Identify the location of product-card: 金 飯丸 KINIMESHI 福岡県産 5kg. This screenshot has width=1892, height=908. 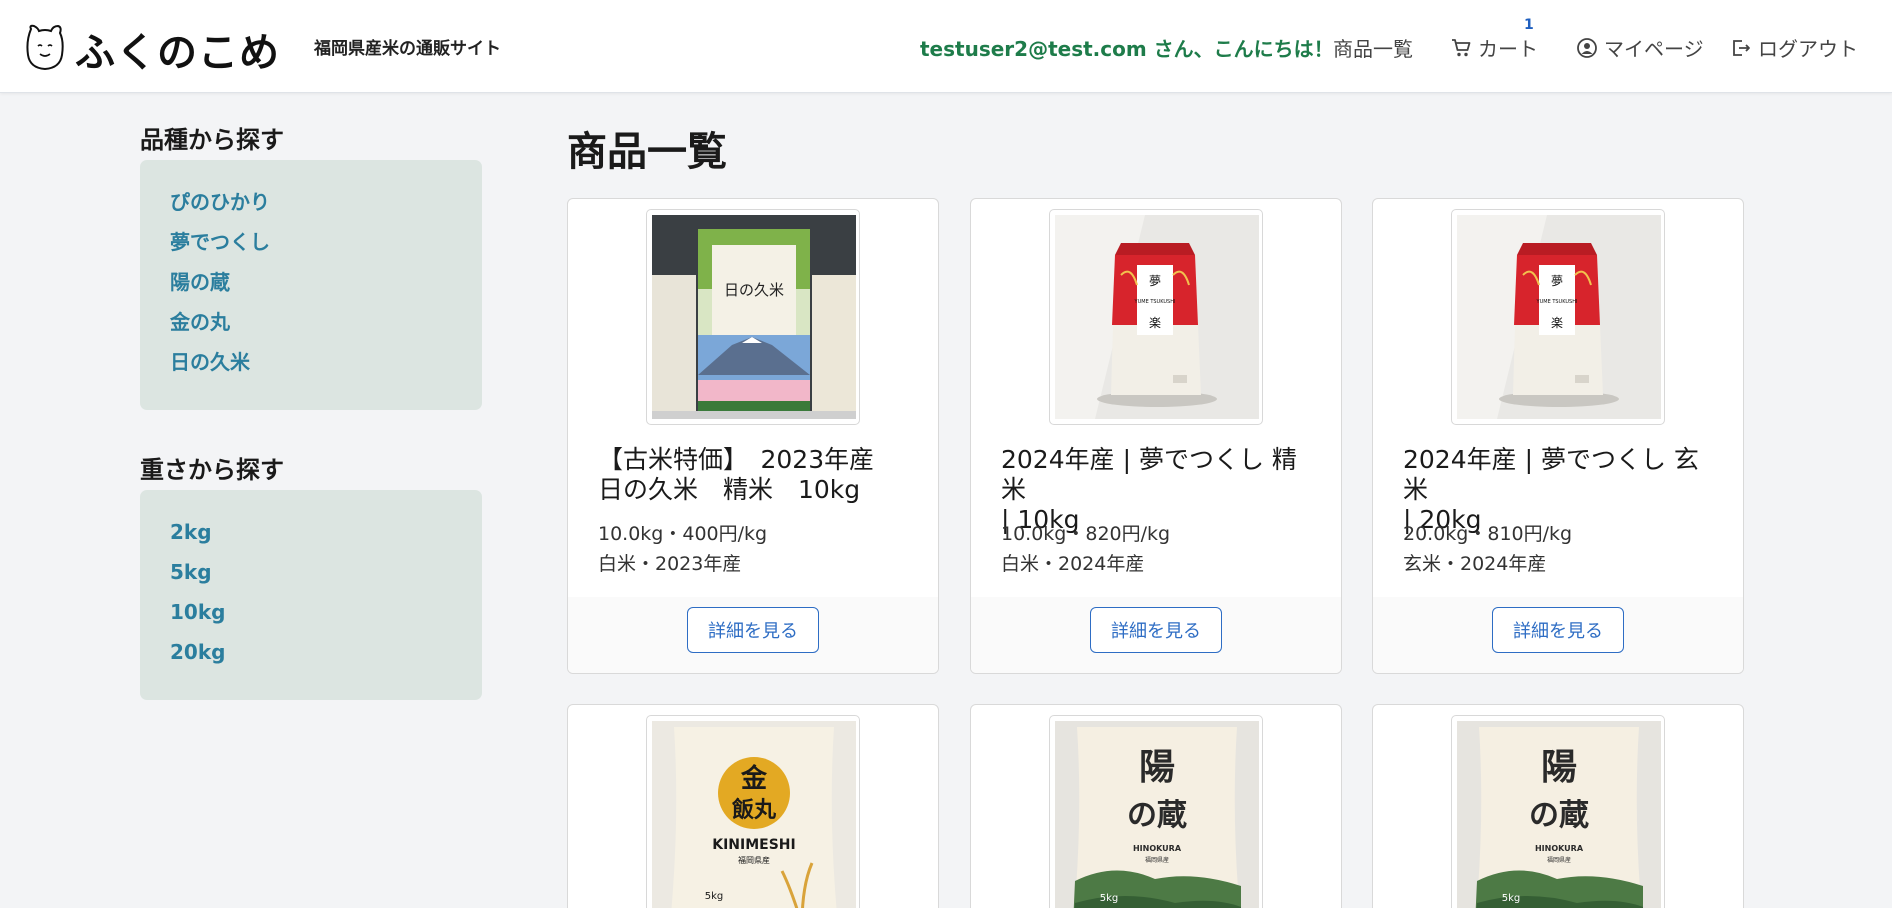
(753, 806).